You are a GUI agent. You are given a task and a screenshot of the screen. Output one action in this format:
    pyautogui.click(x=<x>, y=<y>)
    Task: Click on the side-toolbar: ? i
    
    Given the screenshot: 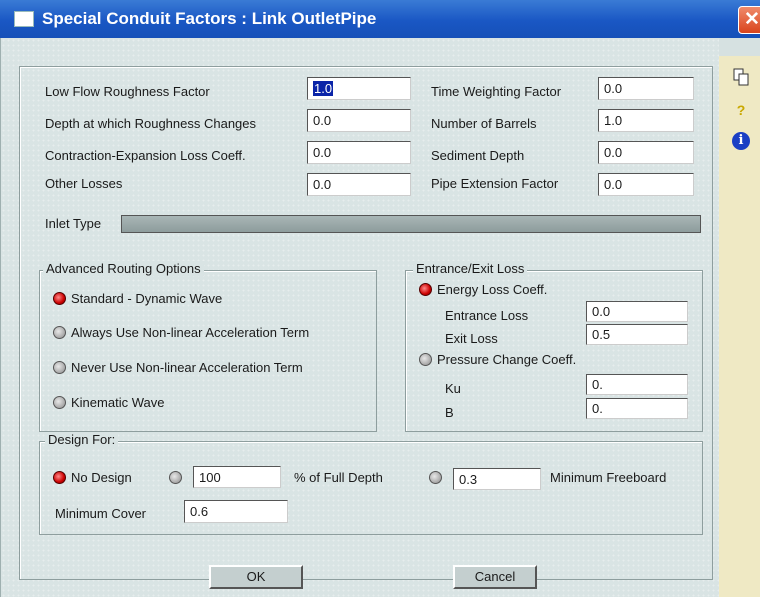 What is the action you would take?
    pyautogui.click(x=739, y=326)
    